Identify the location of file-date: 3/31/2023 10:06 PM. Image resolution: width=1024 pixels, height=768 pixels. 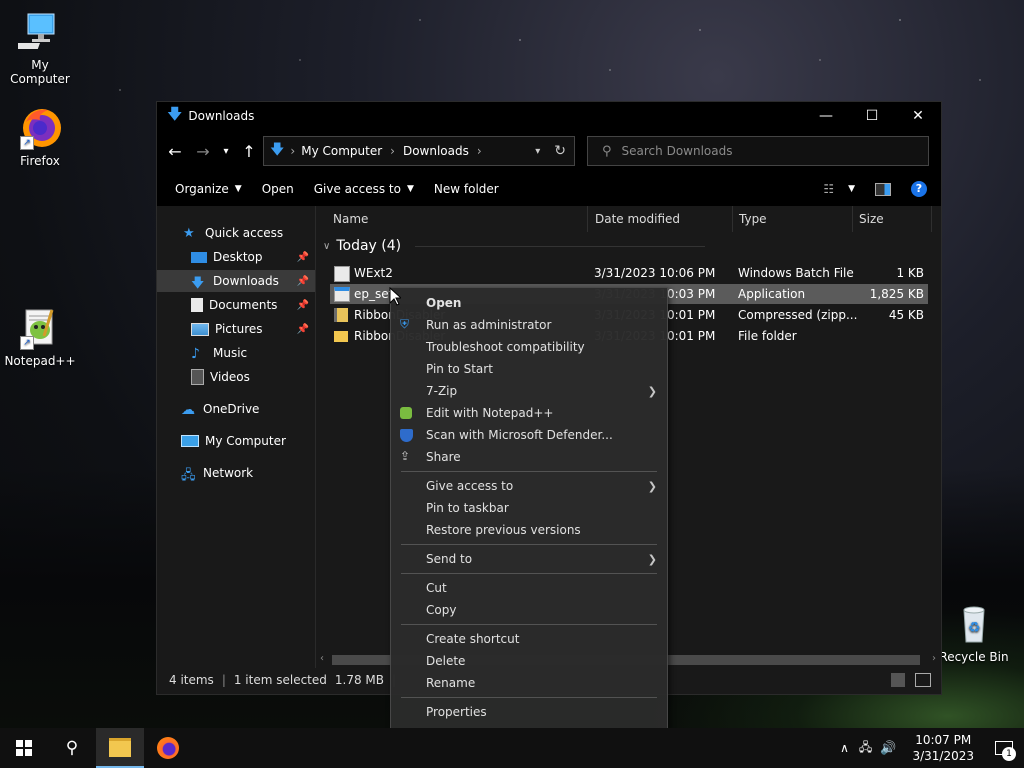
(655, 273).